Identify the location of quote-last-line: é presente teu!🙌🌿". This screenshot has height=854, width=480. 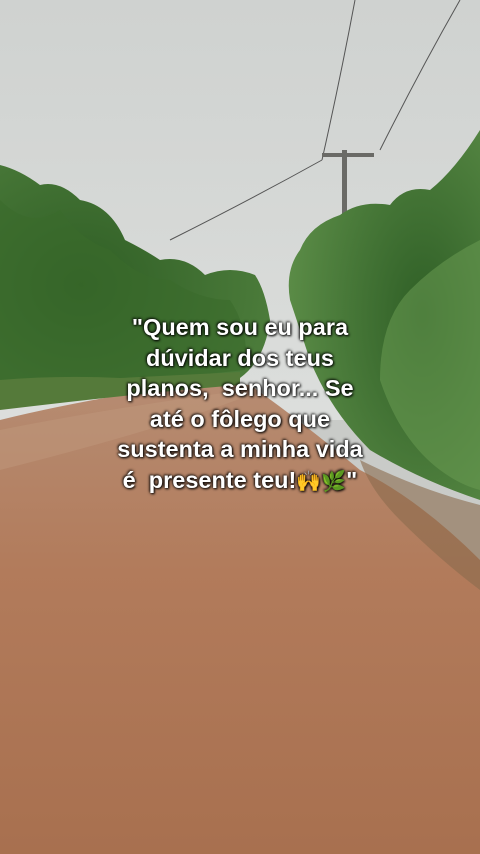
(240, 481).